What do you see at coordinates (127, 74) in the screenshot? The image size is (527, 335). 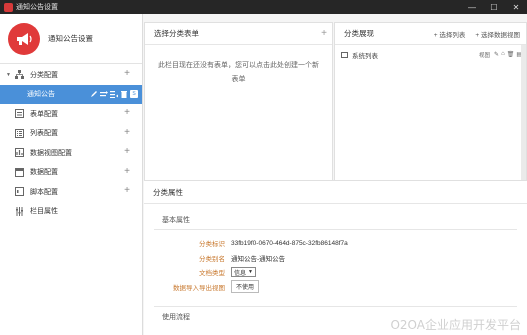 I see `add-category-button: +` at bounding box center [127, 74].